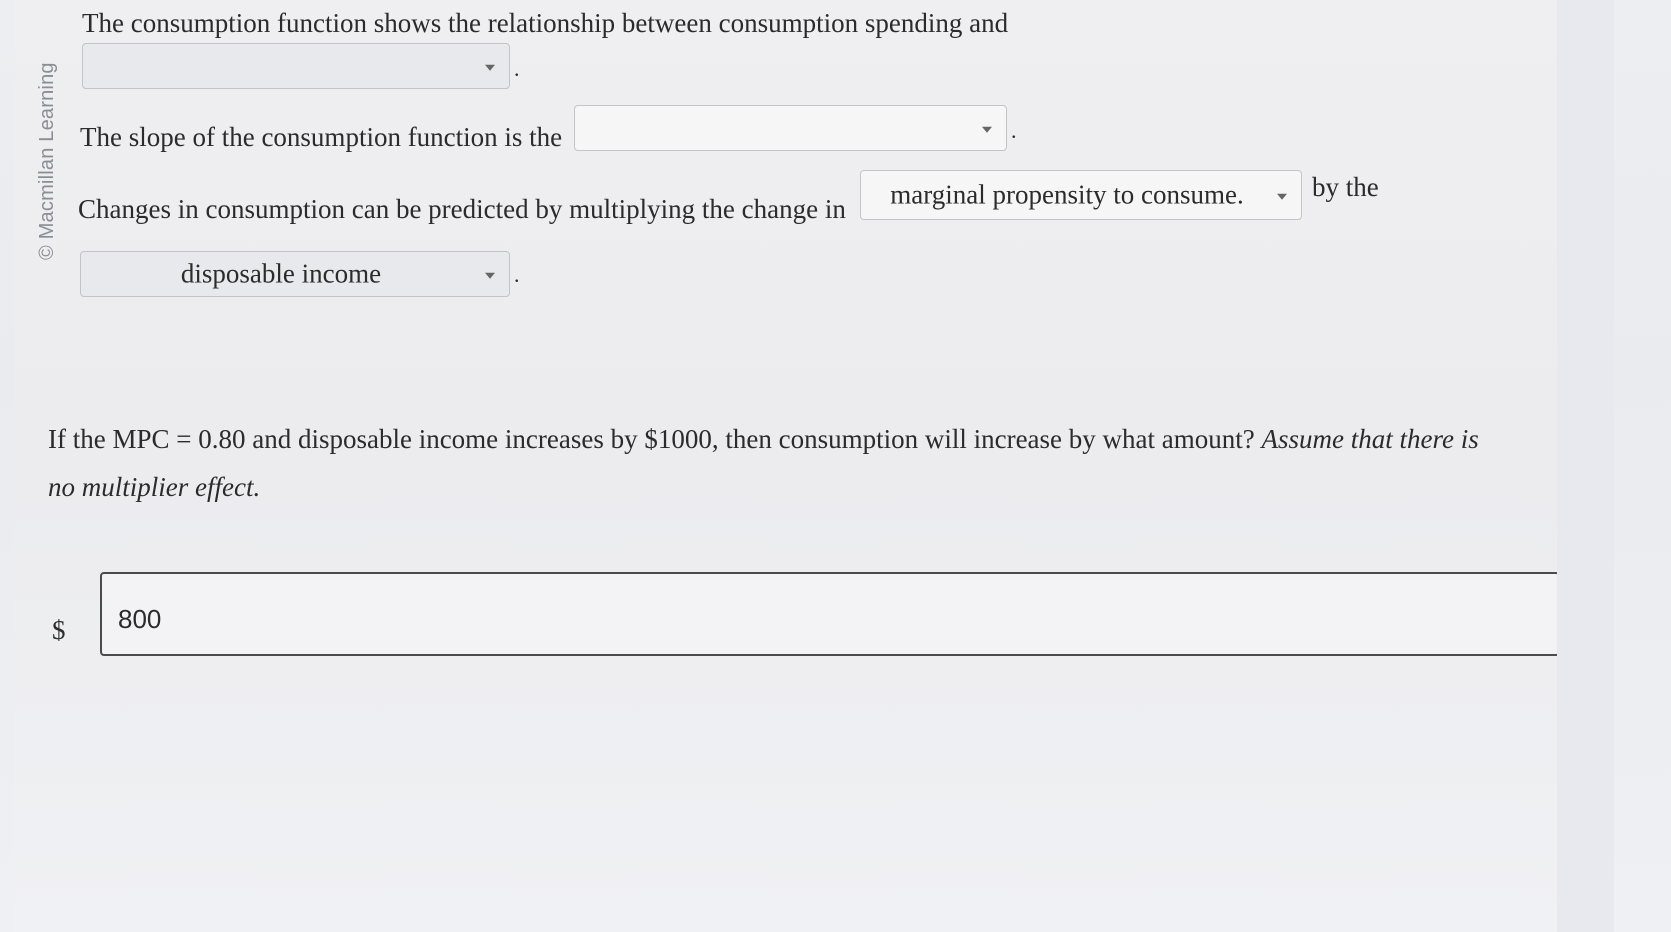  Describe the element at coordinates (47, 161) in the screenshot. I see `copyright-watermark: © Macmillan Learning` at that location.